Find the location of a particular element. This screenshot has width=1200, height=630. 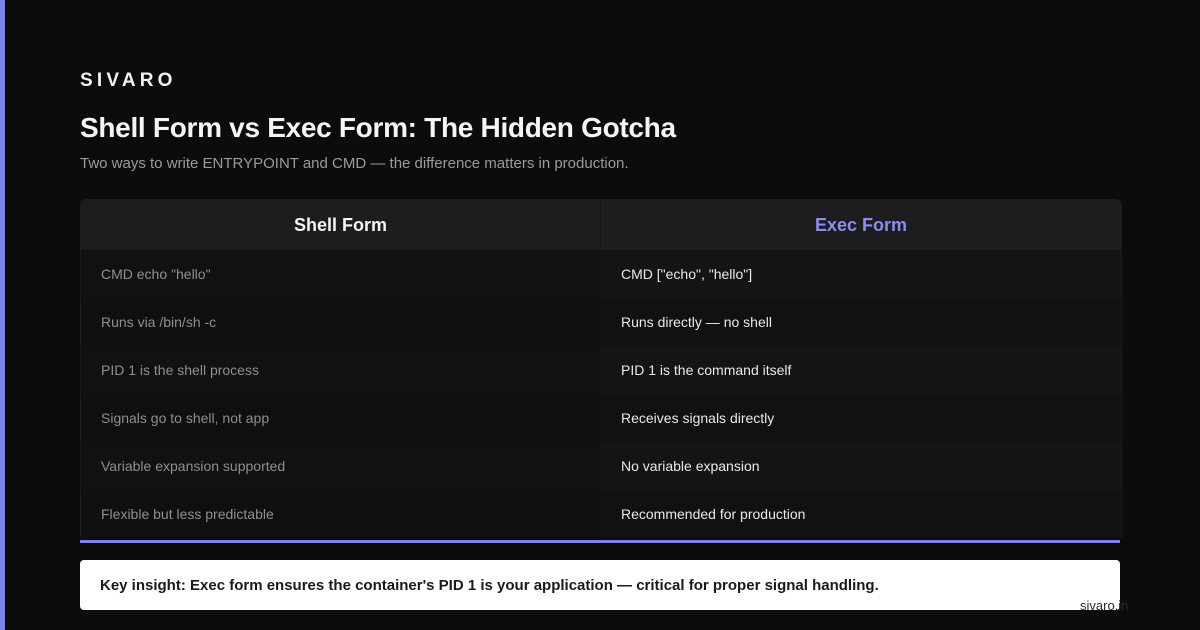

exec-form-cell: Runs directly — no shell is located at coordinates (861, 322).